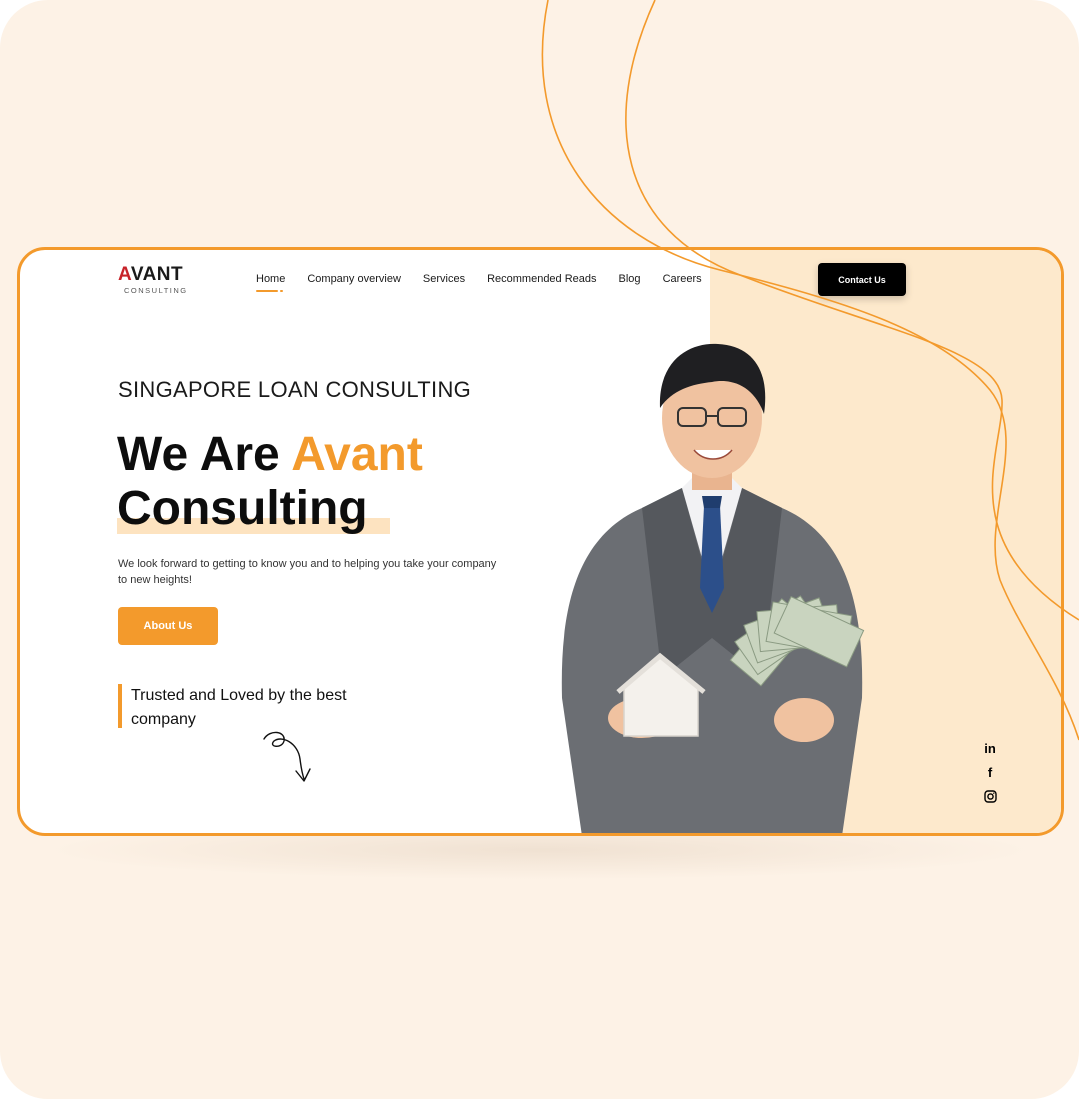 This screenshot has height=1099, width=1079. What do you see at coordinates (238, 706) in the screenshot?
I see `trusted-callout: Trusted and Loved by the best company` at bounding box center [238, 706].